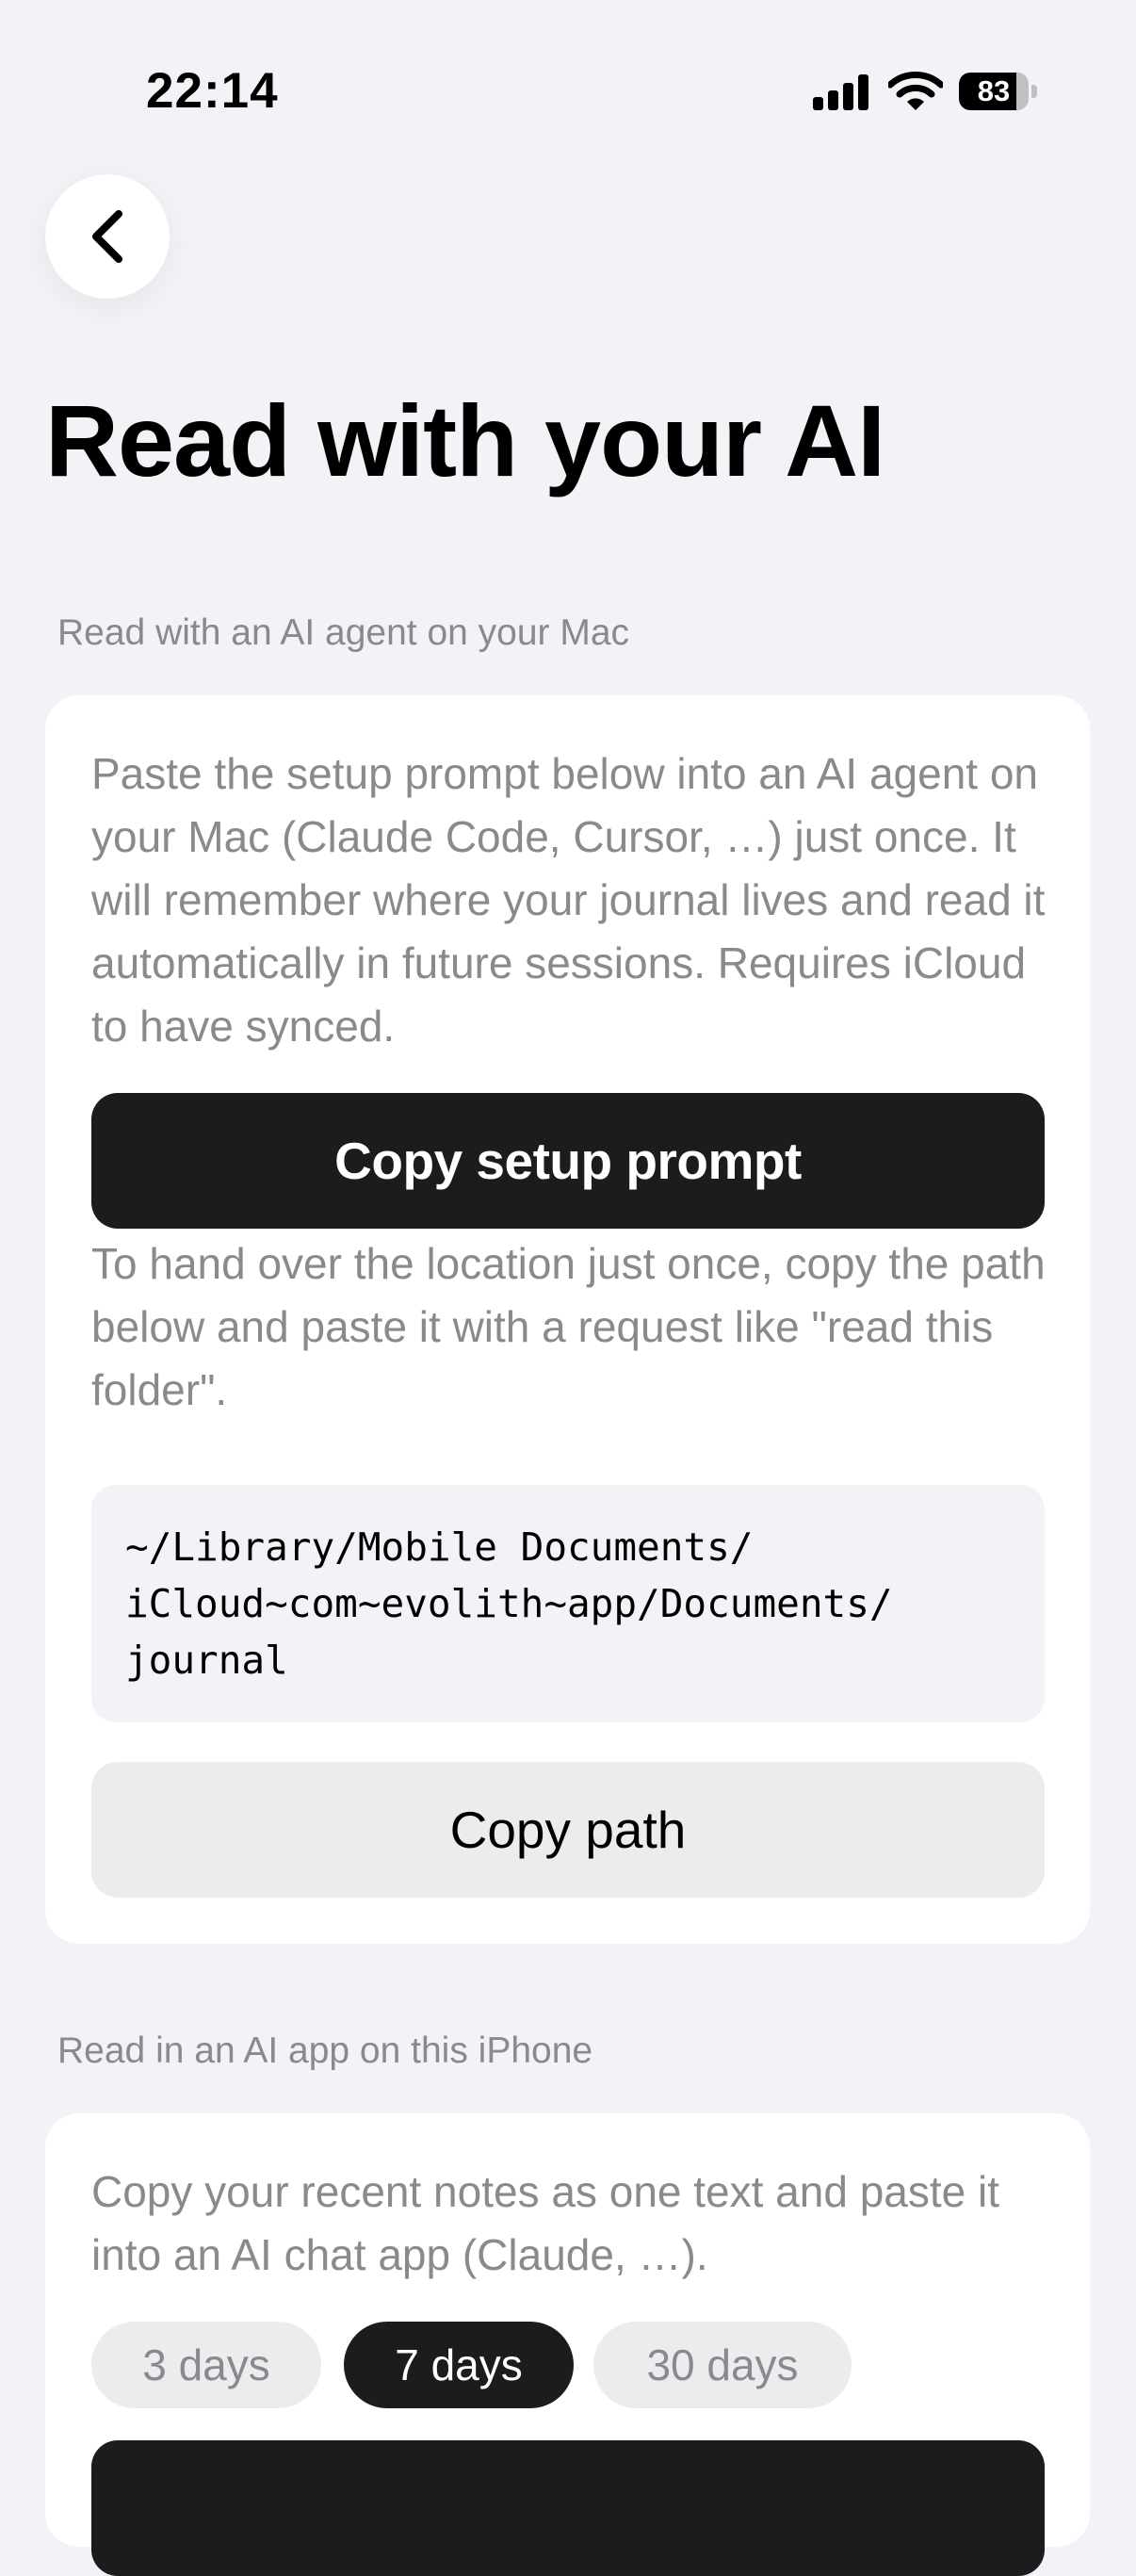  I want to click on chevron-left-icon, so click(107, 236).